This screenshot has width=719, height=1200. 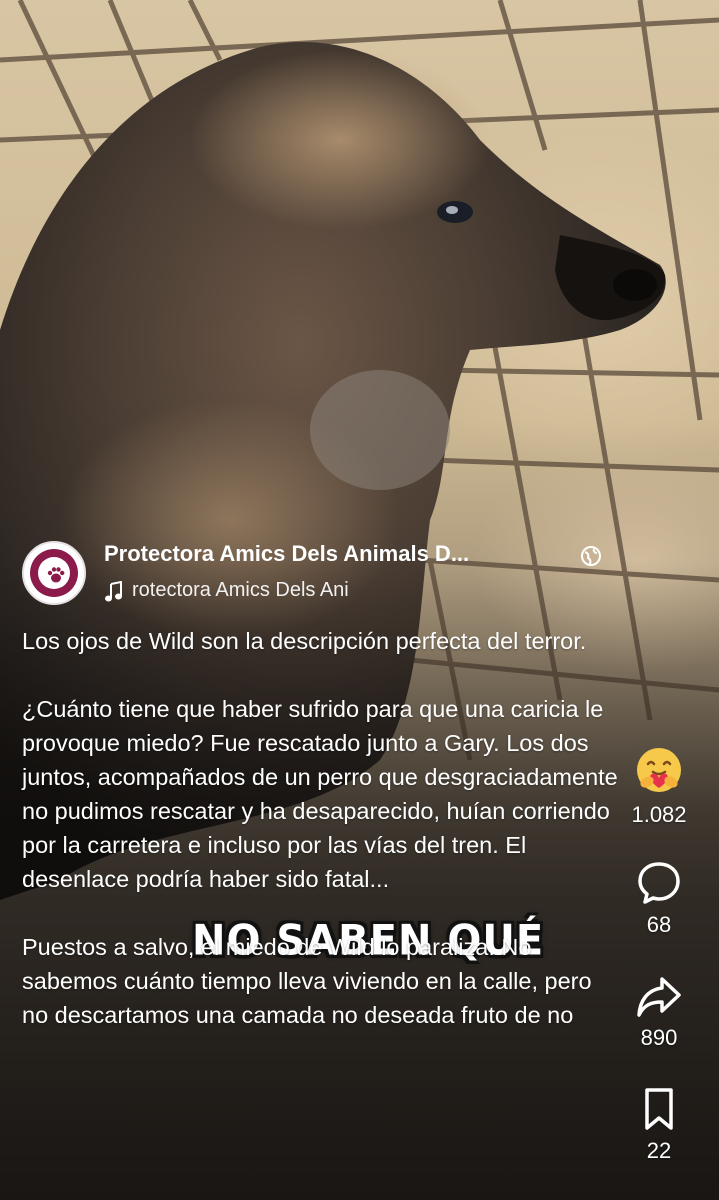 I want to click on bookmark-icon, so click(x=659, y=1109).